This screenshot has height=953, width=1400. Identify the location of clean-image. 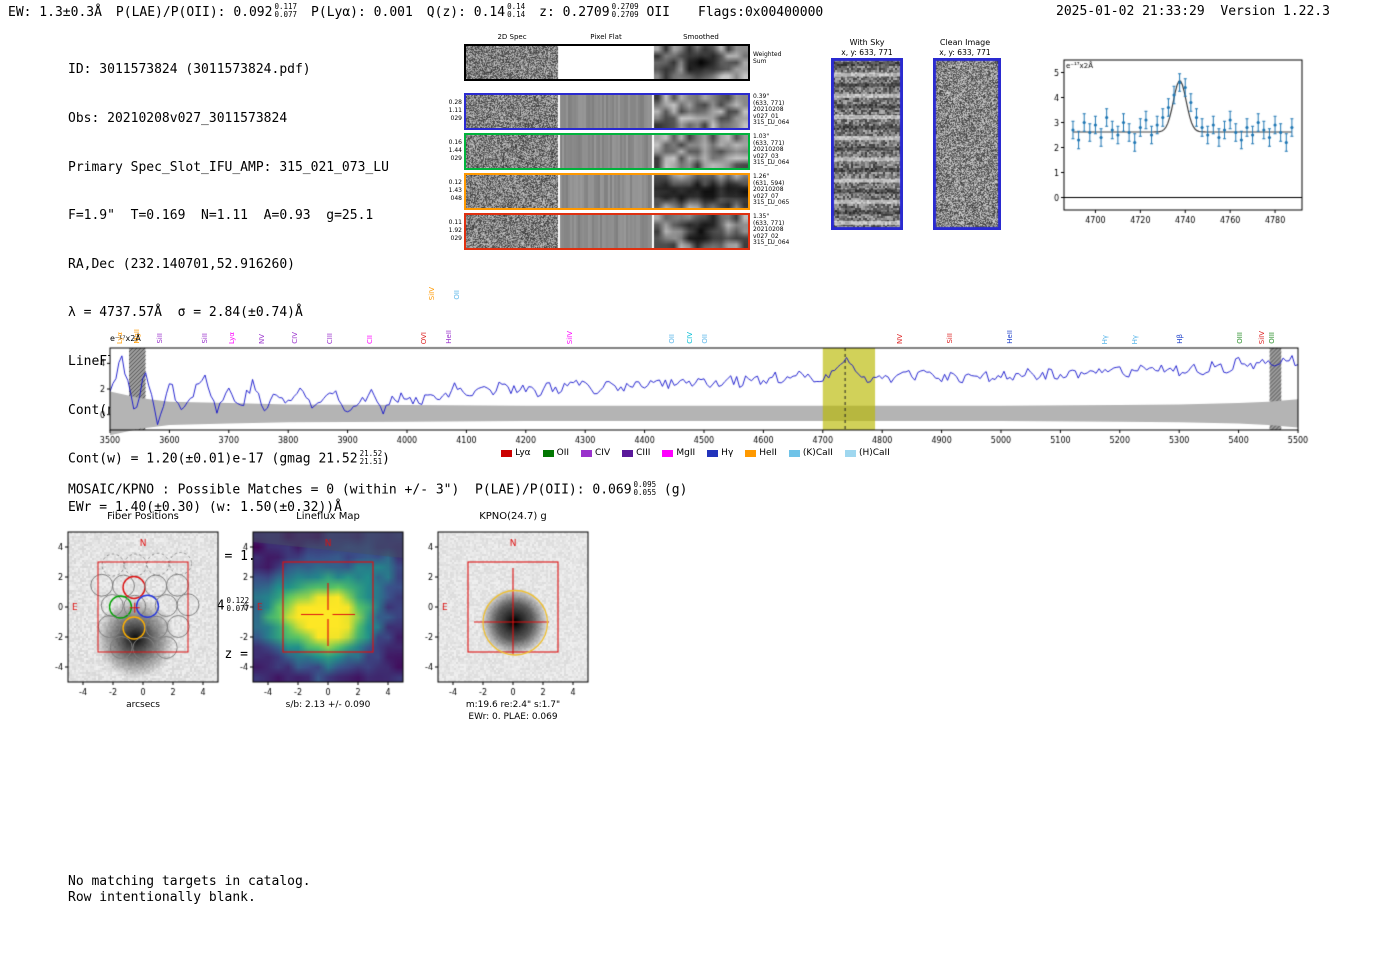
(967, 144).